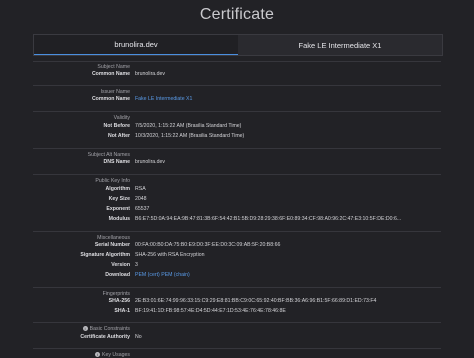 This screenshot has height=358, width=474. What do you see at coordinates (118, 209) in the screenshot?
I see `row-label: Exponent` at bounding box center [118, 209].